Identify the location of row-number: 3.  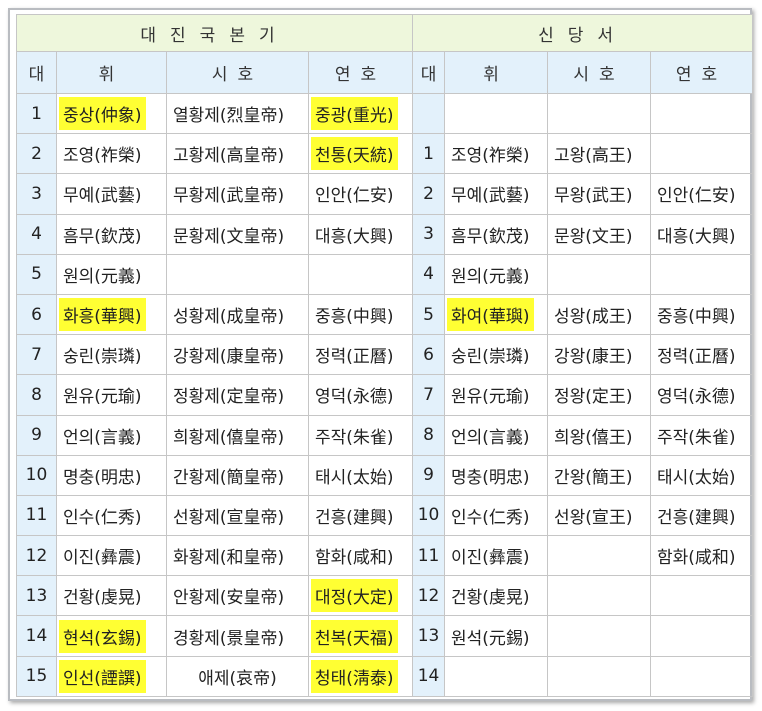
(36, 194).